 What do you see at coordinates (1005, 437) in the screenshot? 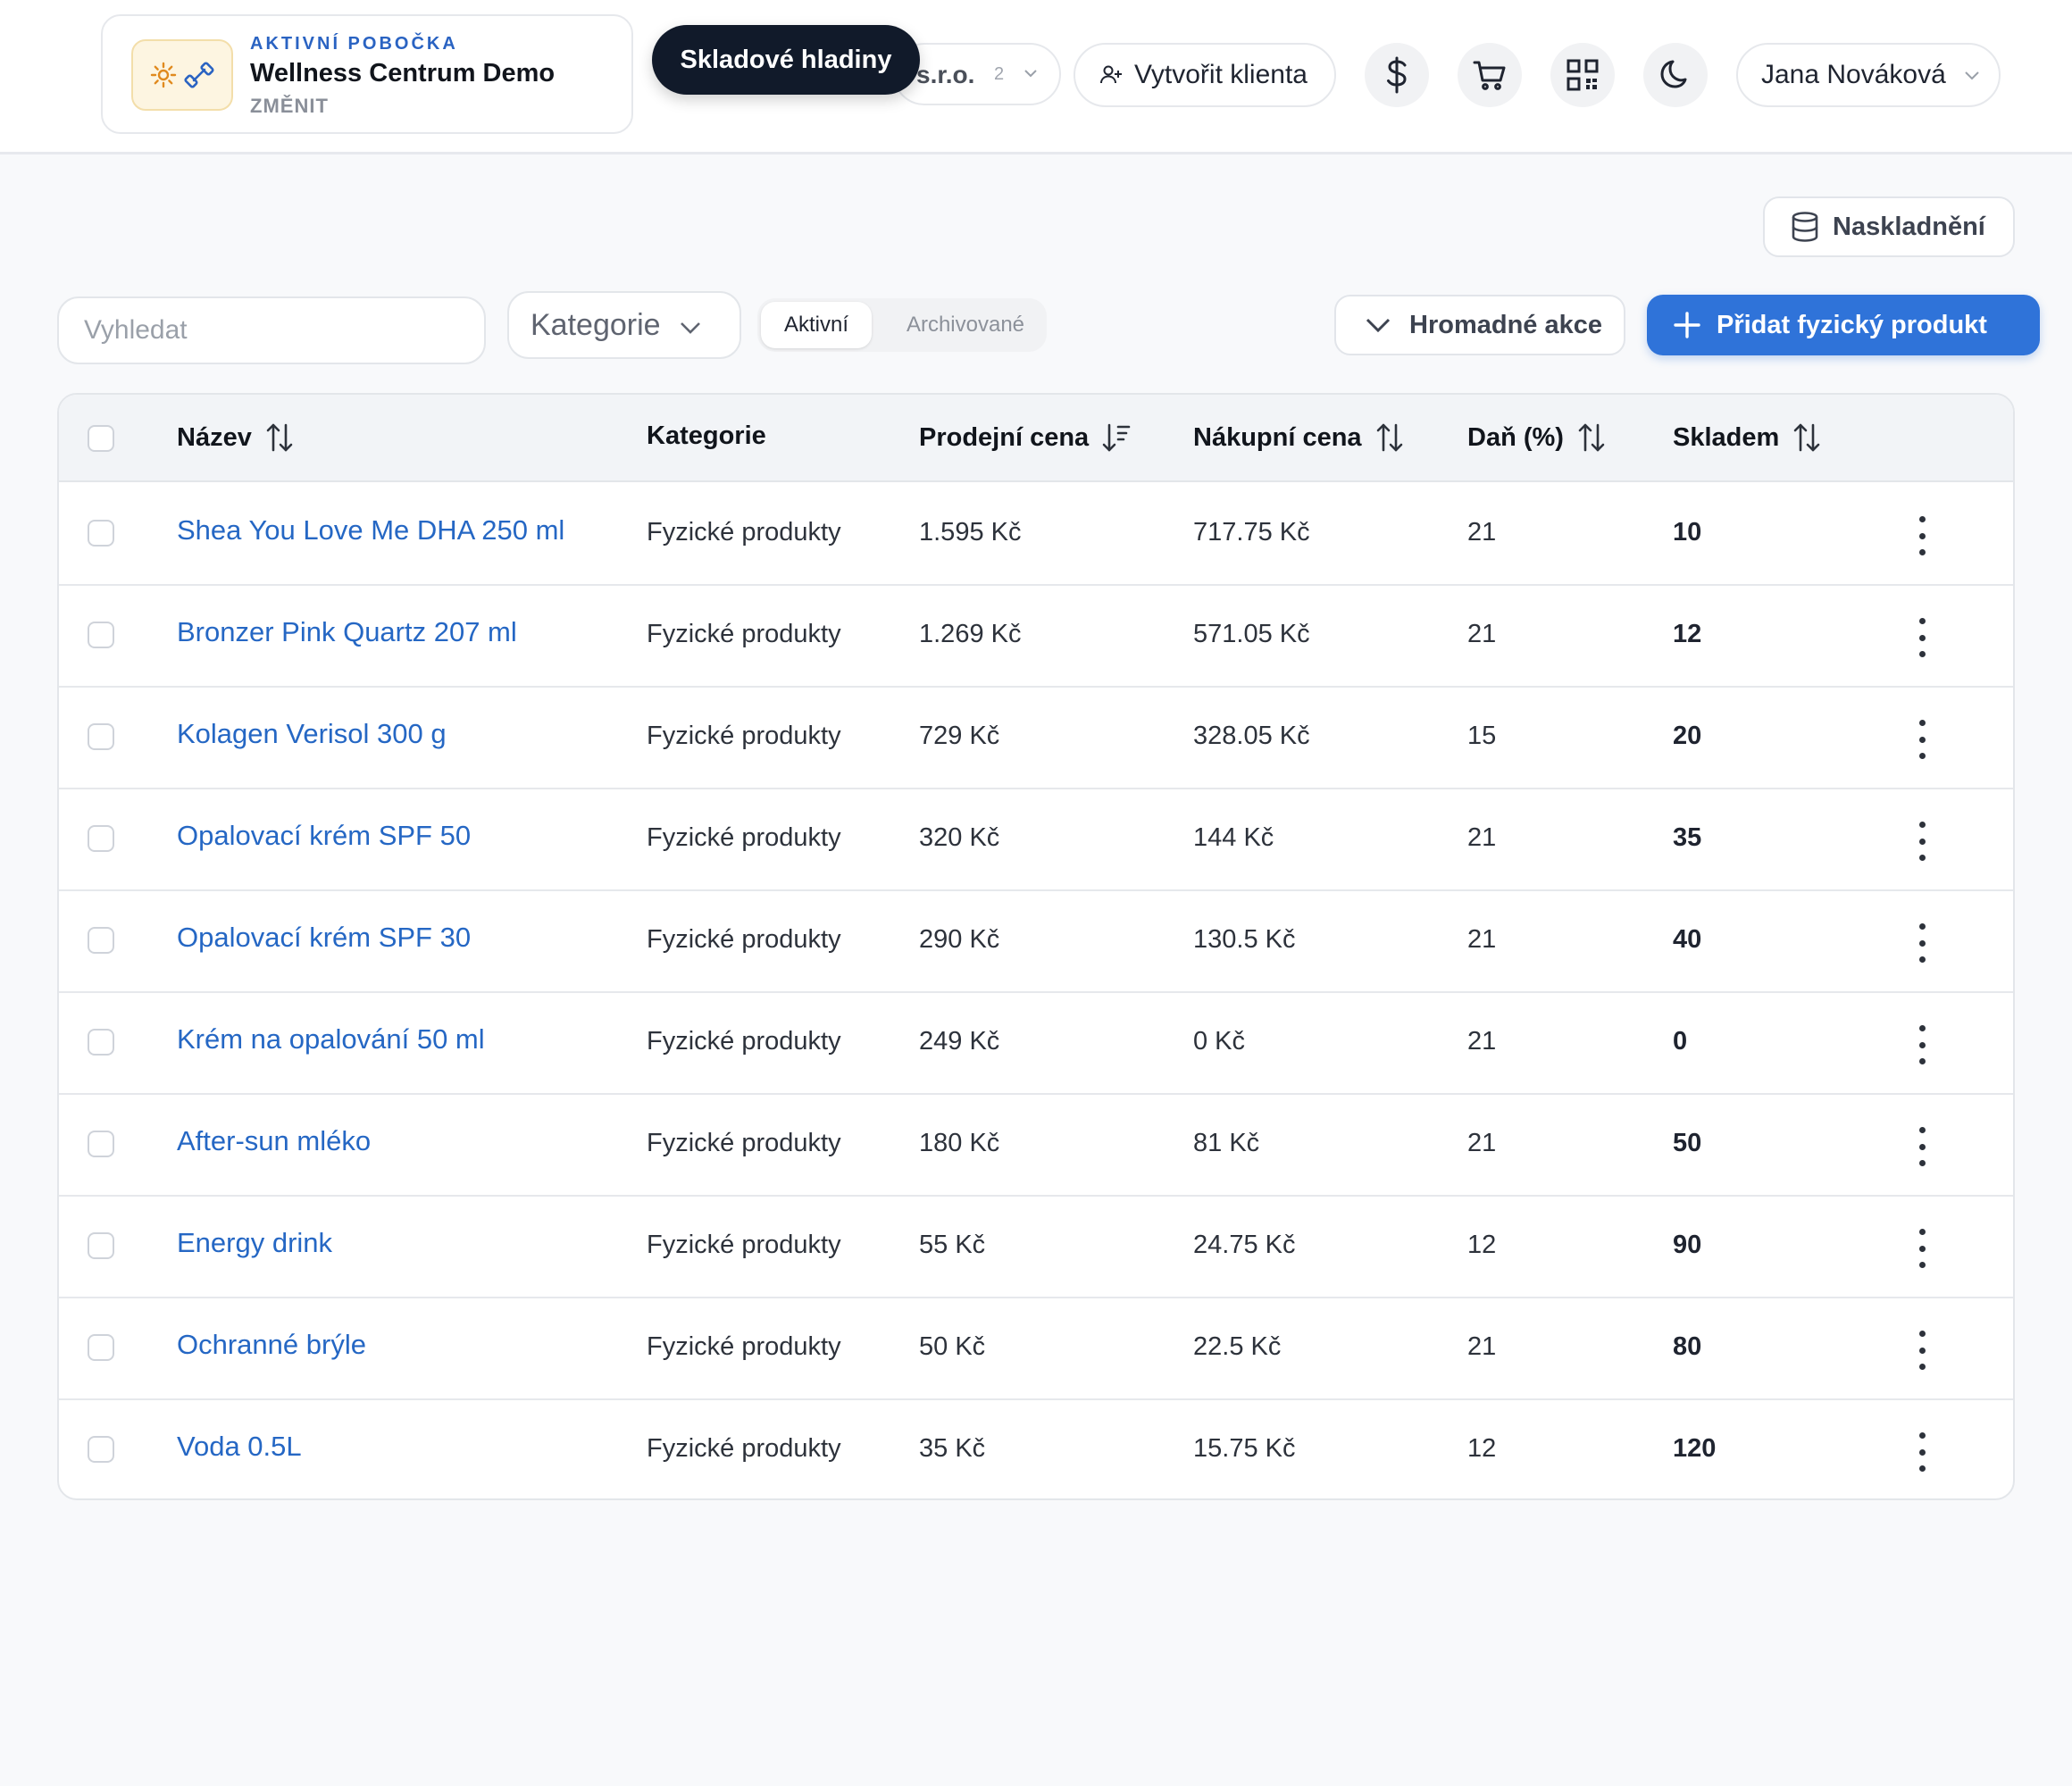
I see `column-header-sale-price-label: Prodejní cena` at bounding box center [1005, 437].